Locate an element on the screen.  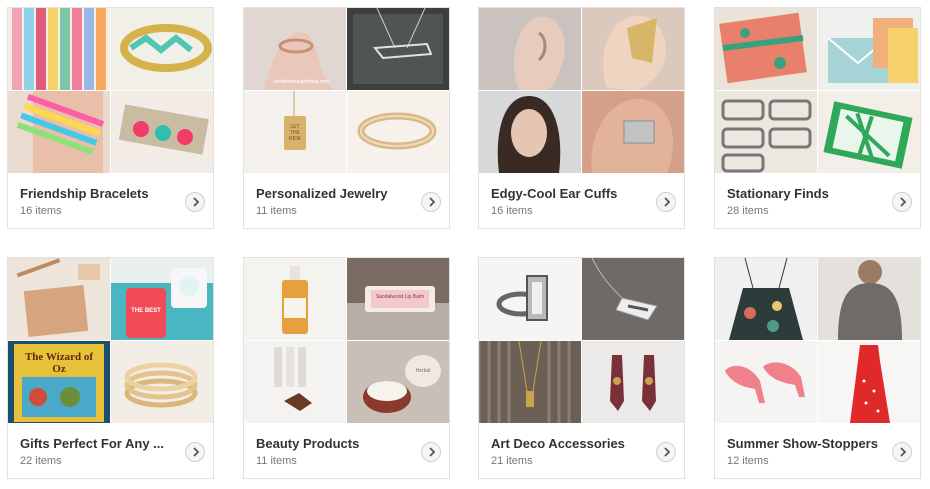
thumbnail-grid: THE BEST The Wizard of Oz is located at coordinates (110, 340).